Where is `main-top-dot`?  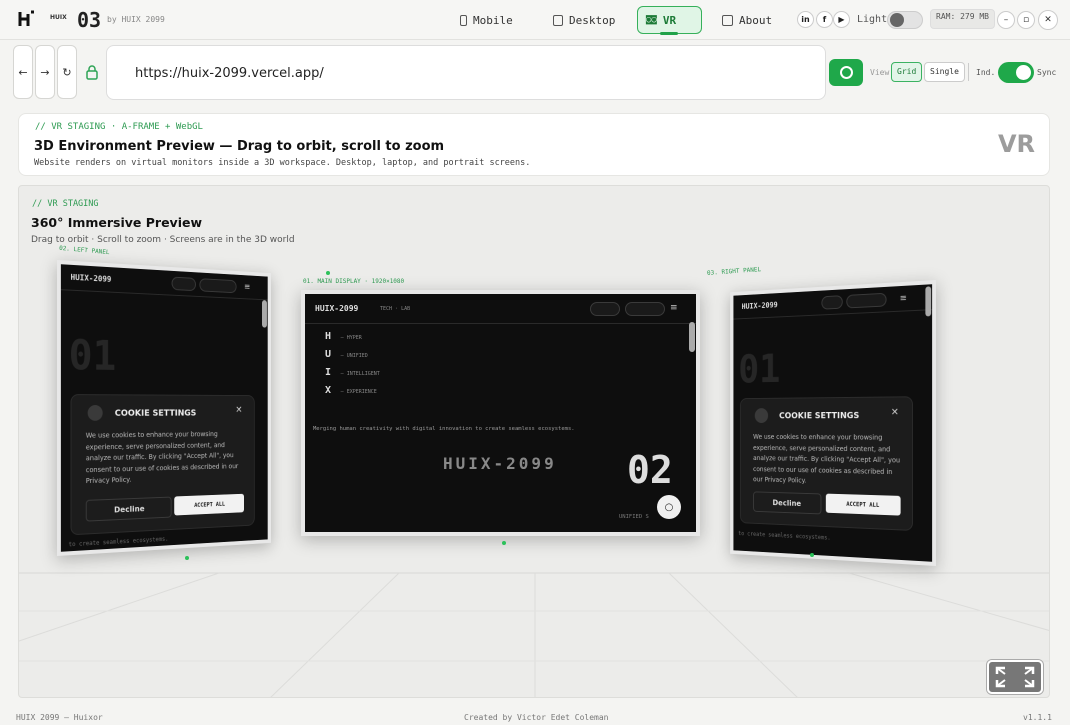
main-top-dot is located at coordinates (328, 273).